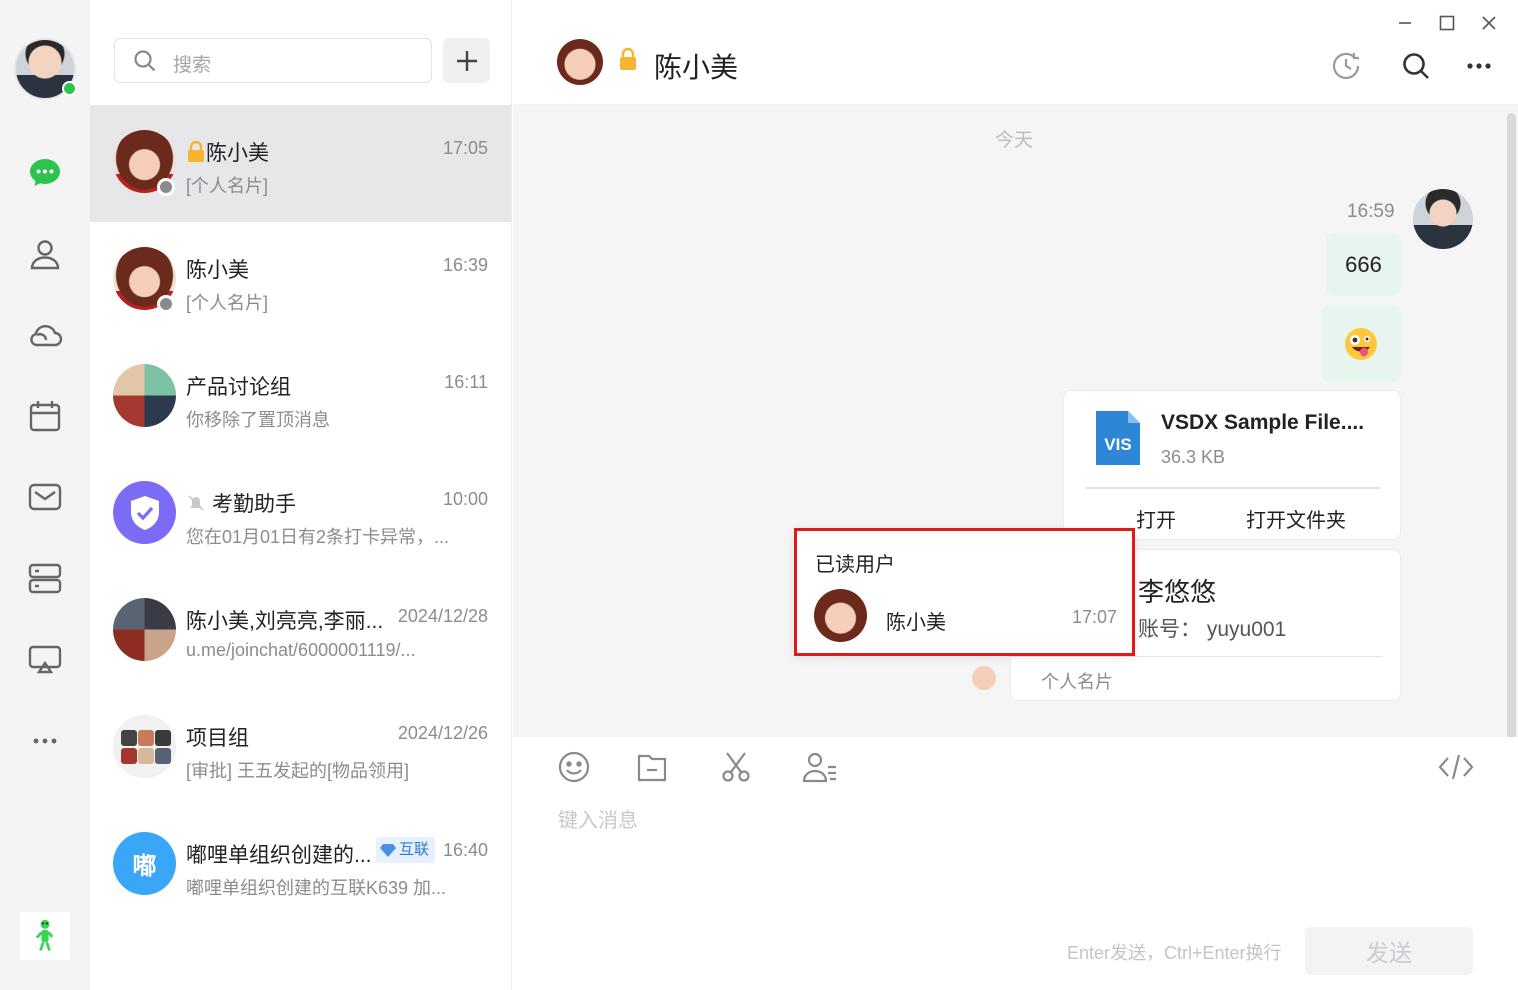 The width and height of the screenshot is (1518, 990). What do you see at coordinates (465, 265) in the screenshot?
I see `chat-time: 16:39` at bounding box center [465, 265].